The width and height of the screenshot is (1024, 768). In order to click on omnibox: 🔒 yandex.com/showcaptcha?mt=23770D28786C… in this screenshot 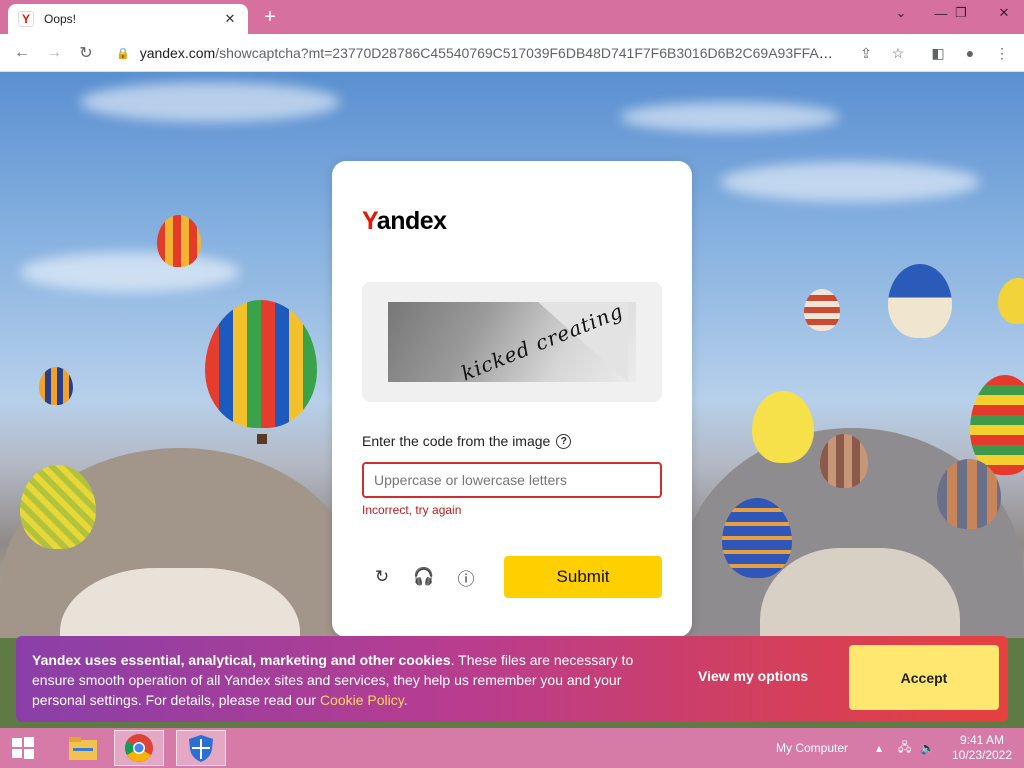, I will do `click(512, 53)`.